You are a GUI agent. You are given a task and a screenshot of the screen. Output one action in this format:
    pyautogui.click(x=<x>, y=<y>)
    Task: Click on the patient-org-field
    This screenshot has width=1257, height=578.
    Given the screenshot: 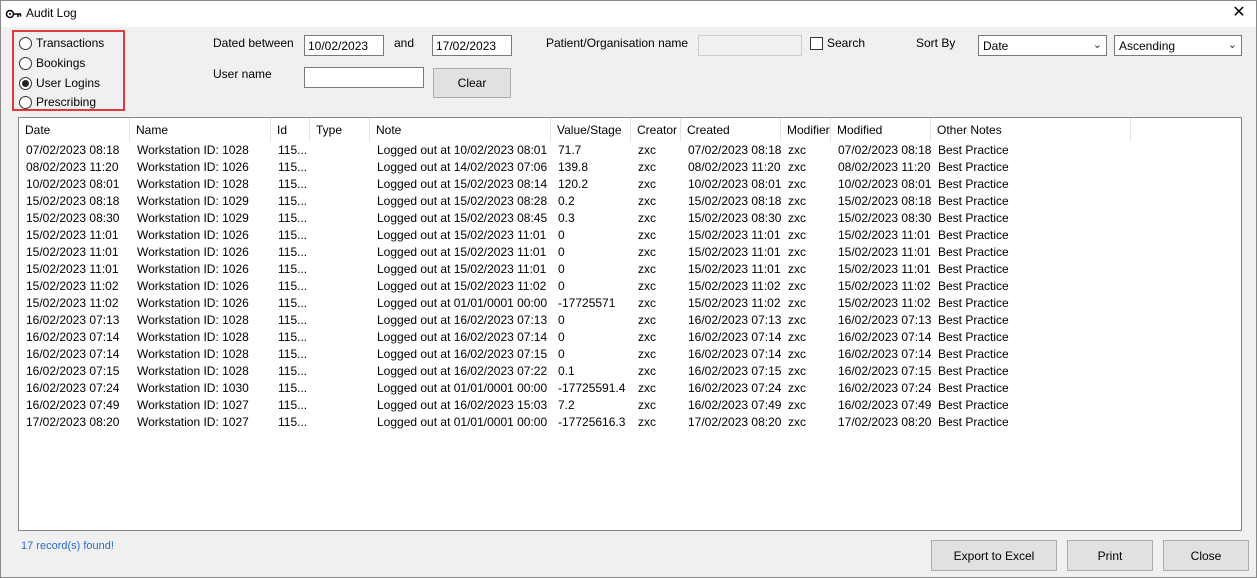 What is the action you would take?
    pyautogui.click(x=750, y=45)
    